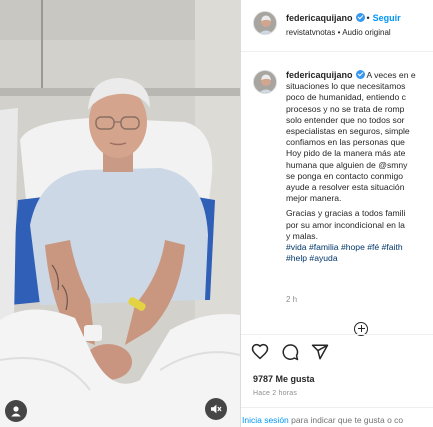  Describe the element at coordinates (323, 258) in the screenshot. I see `hashtag-link: #ayuda` at that location.